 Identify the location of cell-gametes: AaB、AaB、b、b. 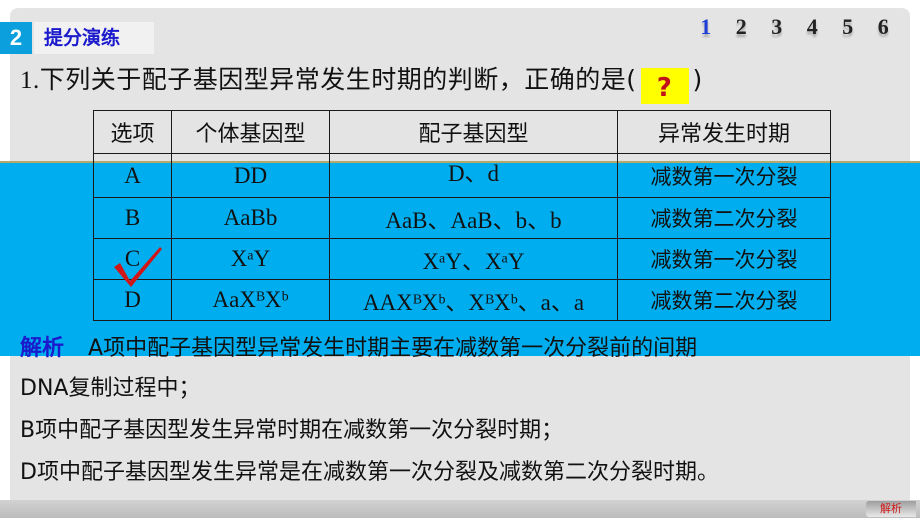
(473, 218).